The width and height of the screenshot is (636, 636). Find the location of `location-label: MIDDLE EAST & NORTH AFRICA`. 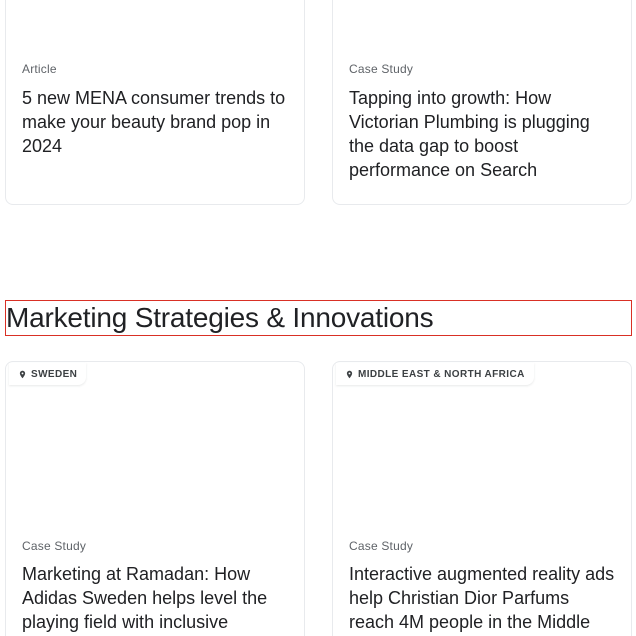

location-label: MIDDLE EAST & NORTH AFRICA is located at coordinates (441, 374).